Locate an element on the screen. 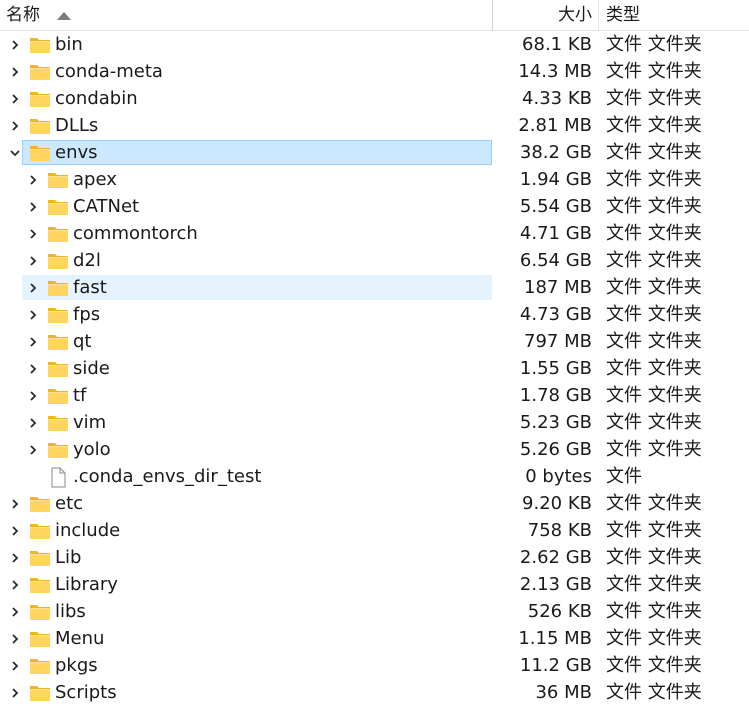  tree-row: libs 526 KB 文件 文件夹 is located at coordinates (374, 611).